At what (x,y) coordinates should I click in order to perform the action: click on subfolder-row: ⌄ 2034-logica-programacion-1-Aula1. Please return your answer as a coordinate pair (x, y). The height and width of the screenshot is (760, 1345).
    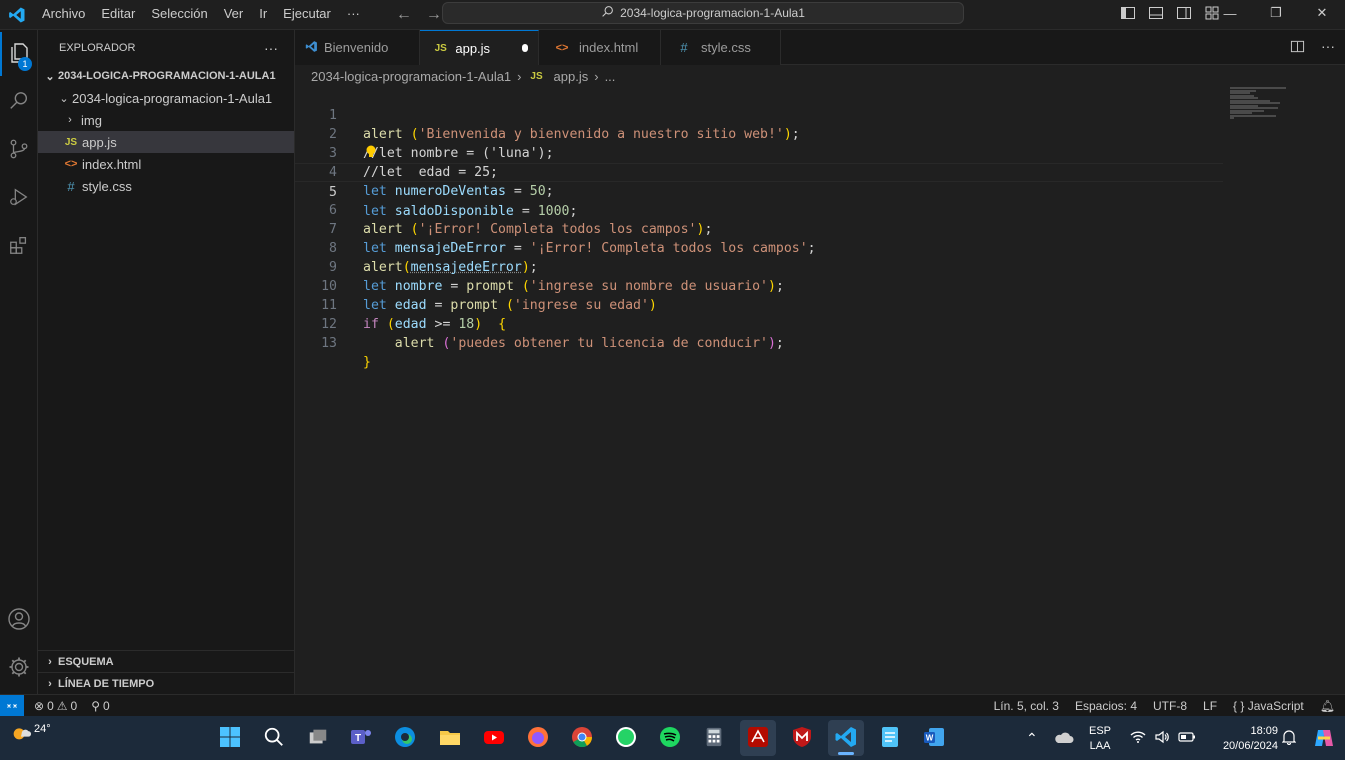
    Looking at the image, I should click on (166, 98).